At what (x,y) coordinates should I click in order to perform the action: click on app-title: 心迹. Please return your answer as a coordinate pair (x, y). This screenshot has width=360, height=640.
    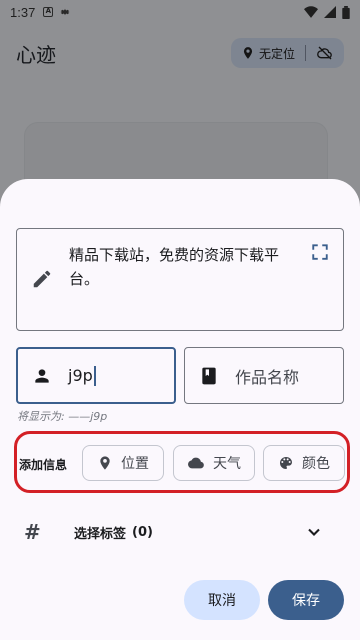
    Looking at the image, I should click on (36, 54).